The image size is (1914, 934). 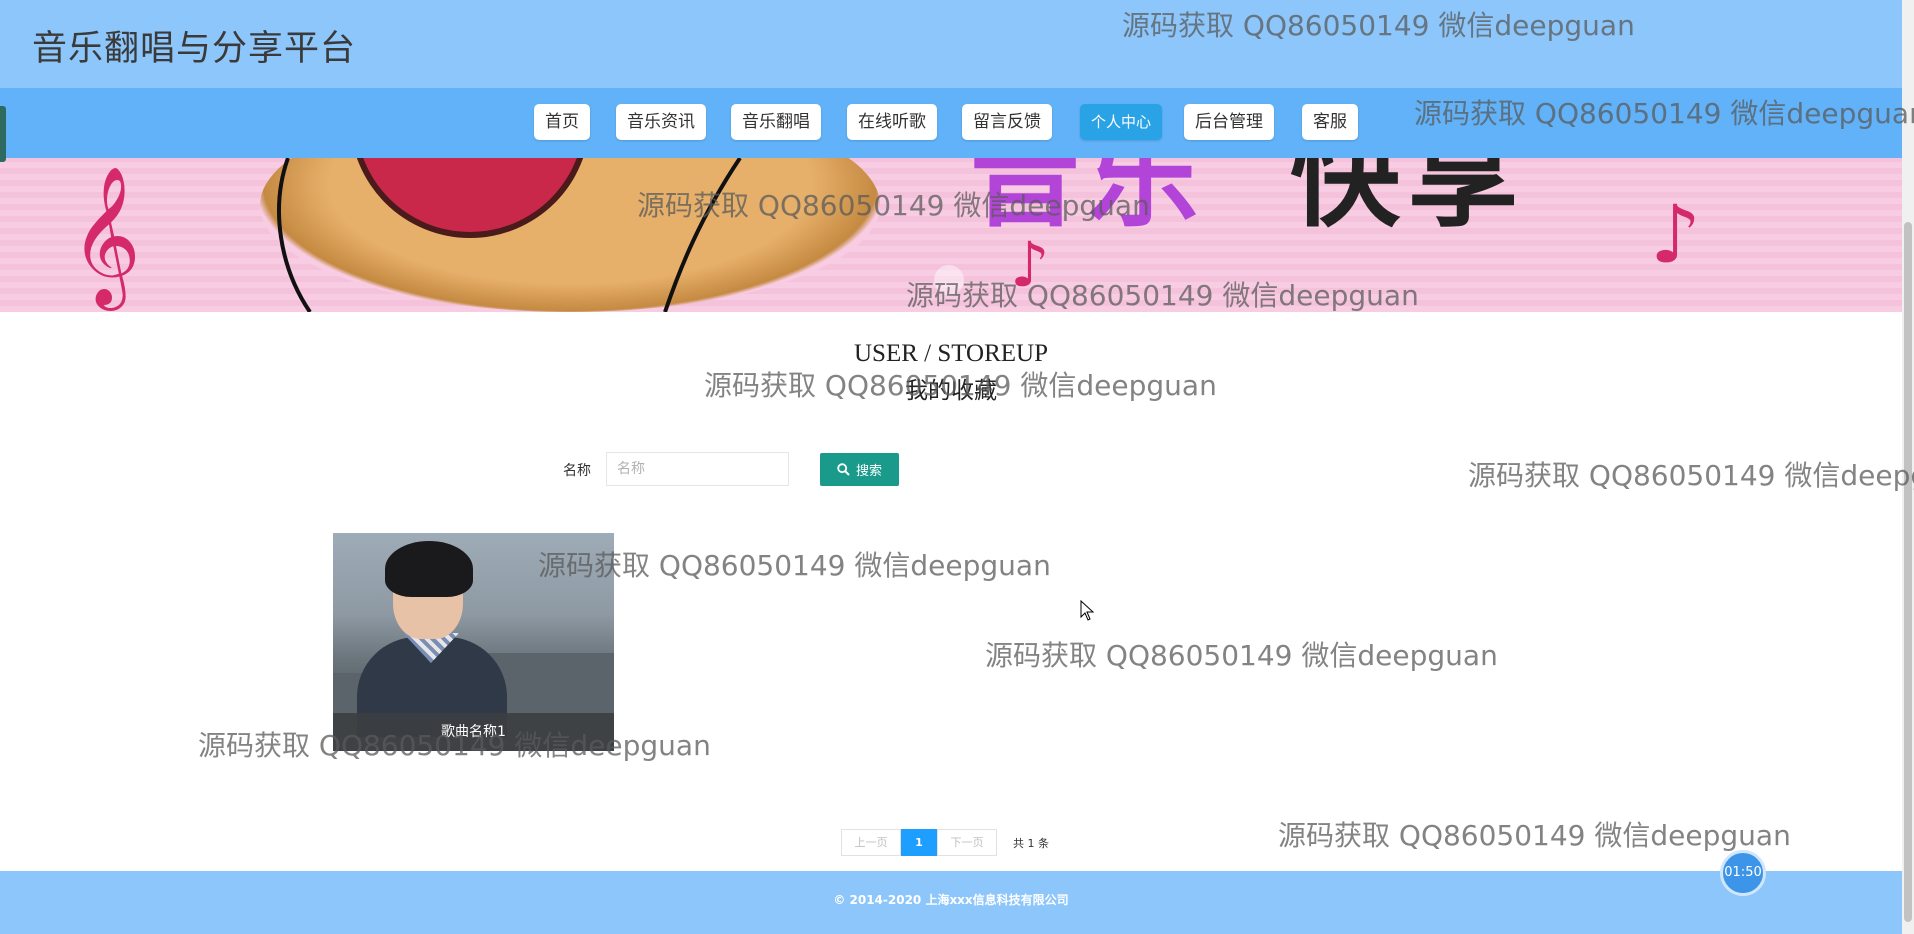 I want to click on nav-item-music-news: 音乐资讯, so click(x=661, y=122).